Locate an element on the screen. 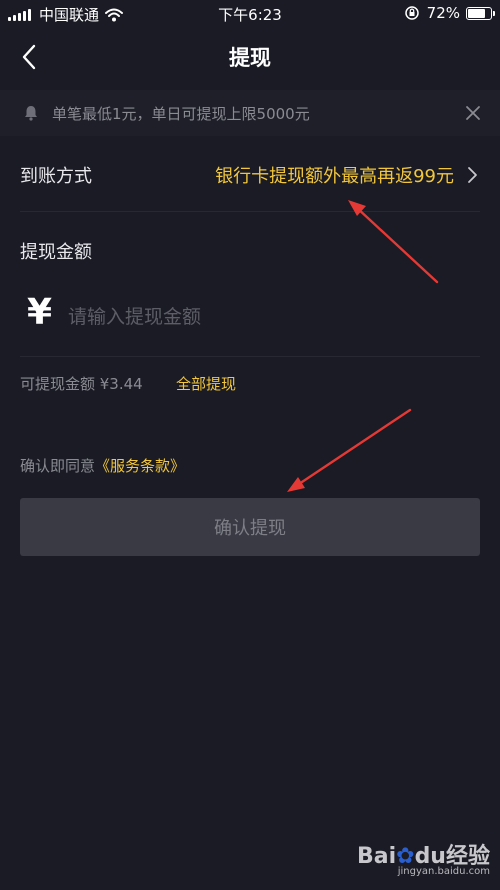  battery-icon is located at coordinates (480, 13).